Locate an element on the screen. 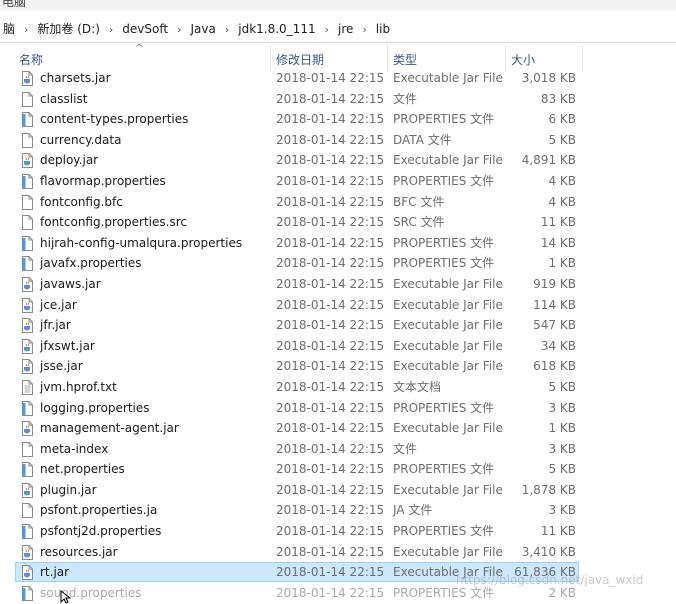  file-row: meta-index 2018-01-14 22:15 文件 3 KB is located at coordinates (338, 449).